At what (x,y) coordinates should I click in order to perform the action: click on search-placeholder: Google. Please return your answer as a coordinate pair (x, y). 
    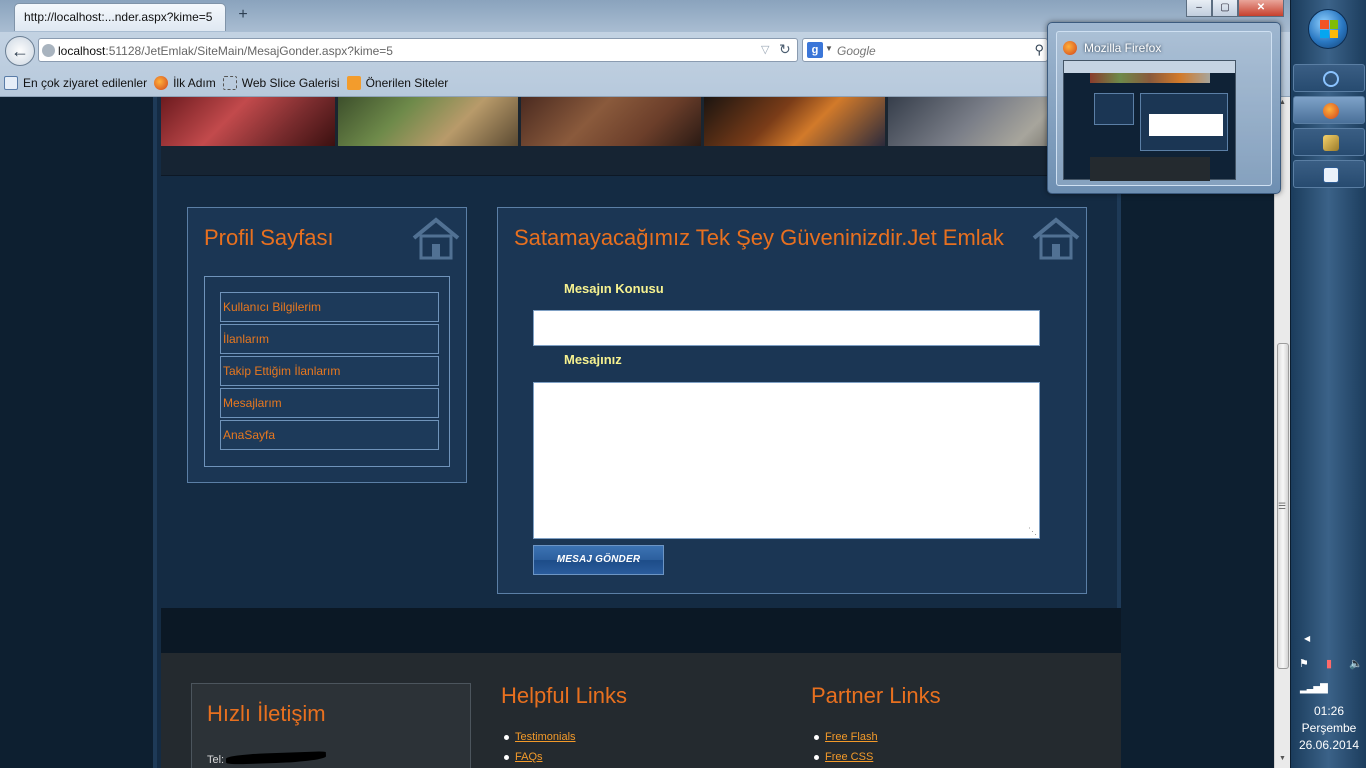
    Looking at the image, I should click on (856, 51).